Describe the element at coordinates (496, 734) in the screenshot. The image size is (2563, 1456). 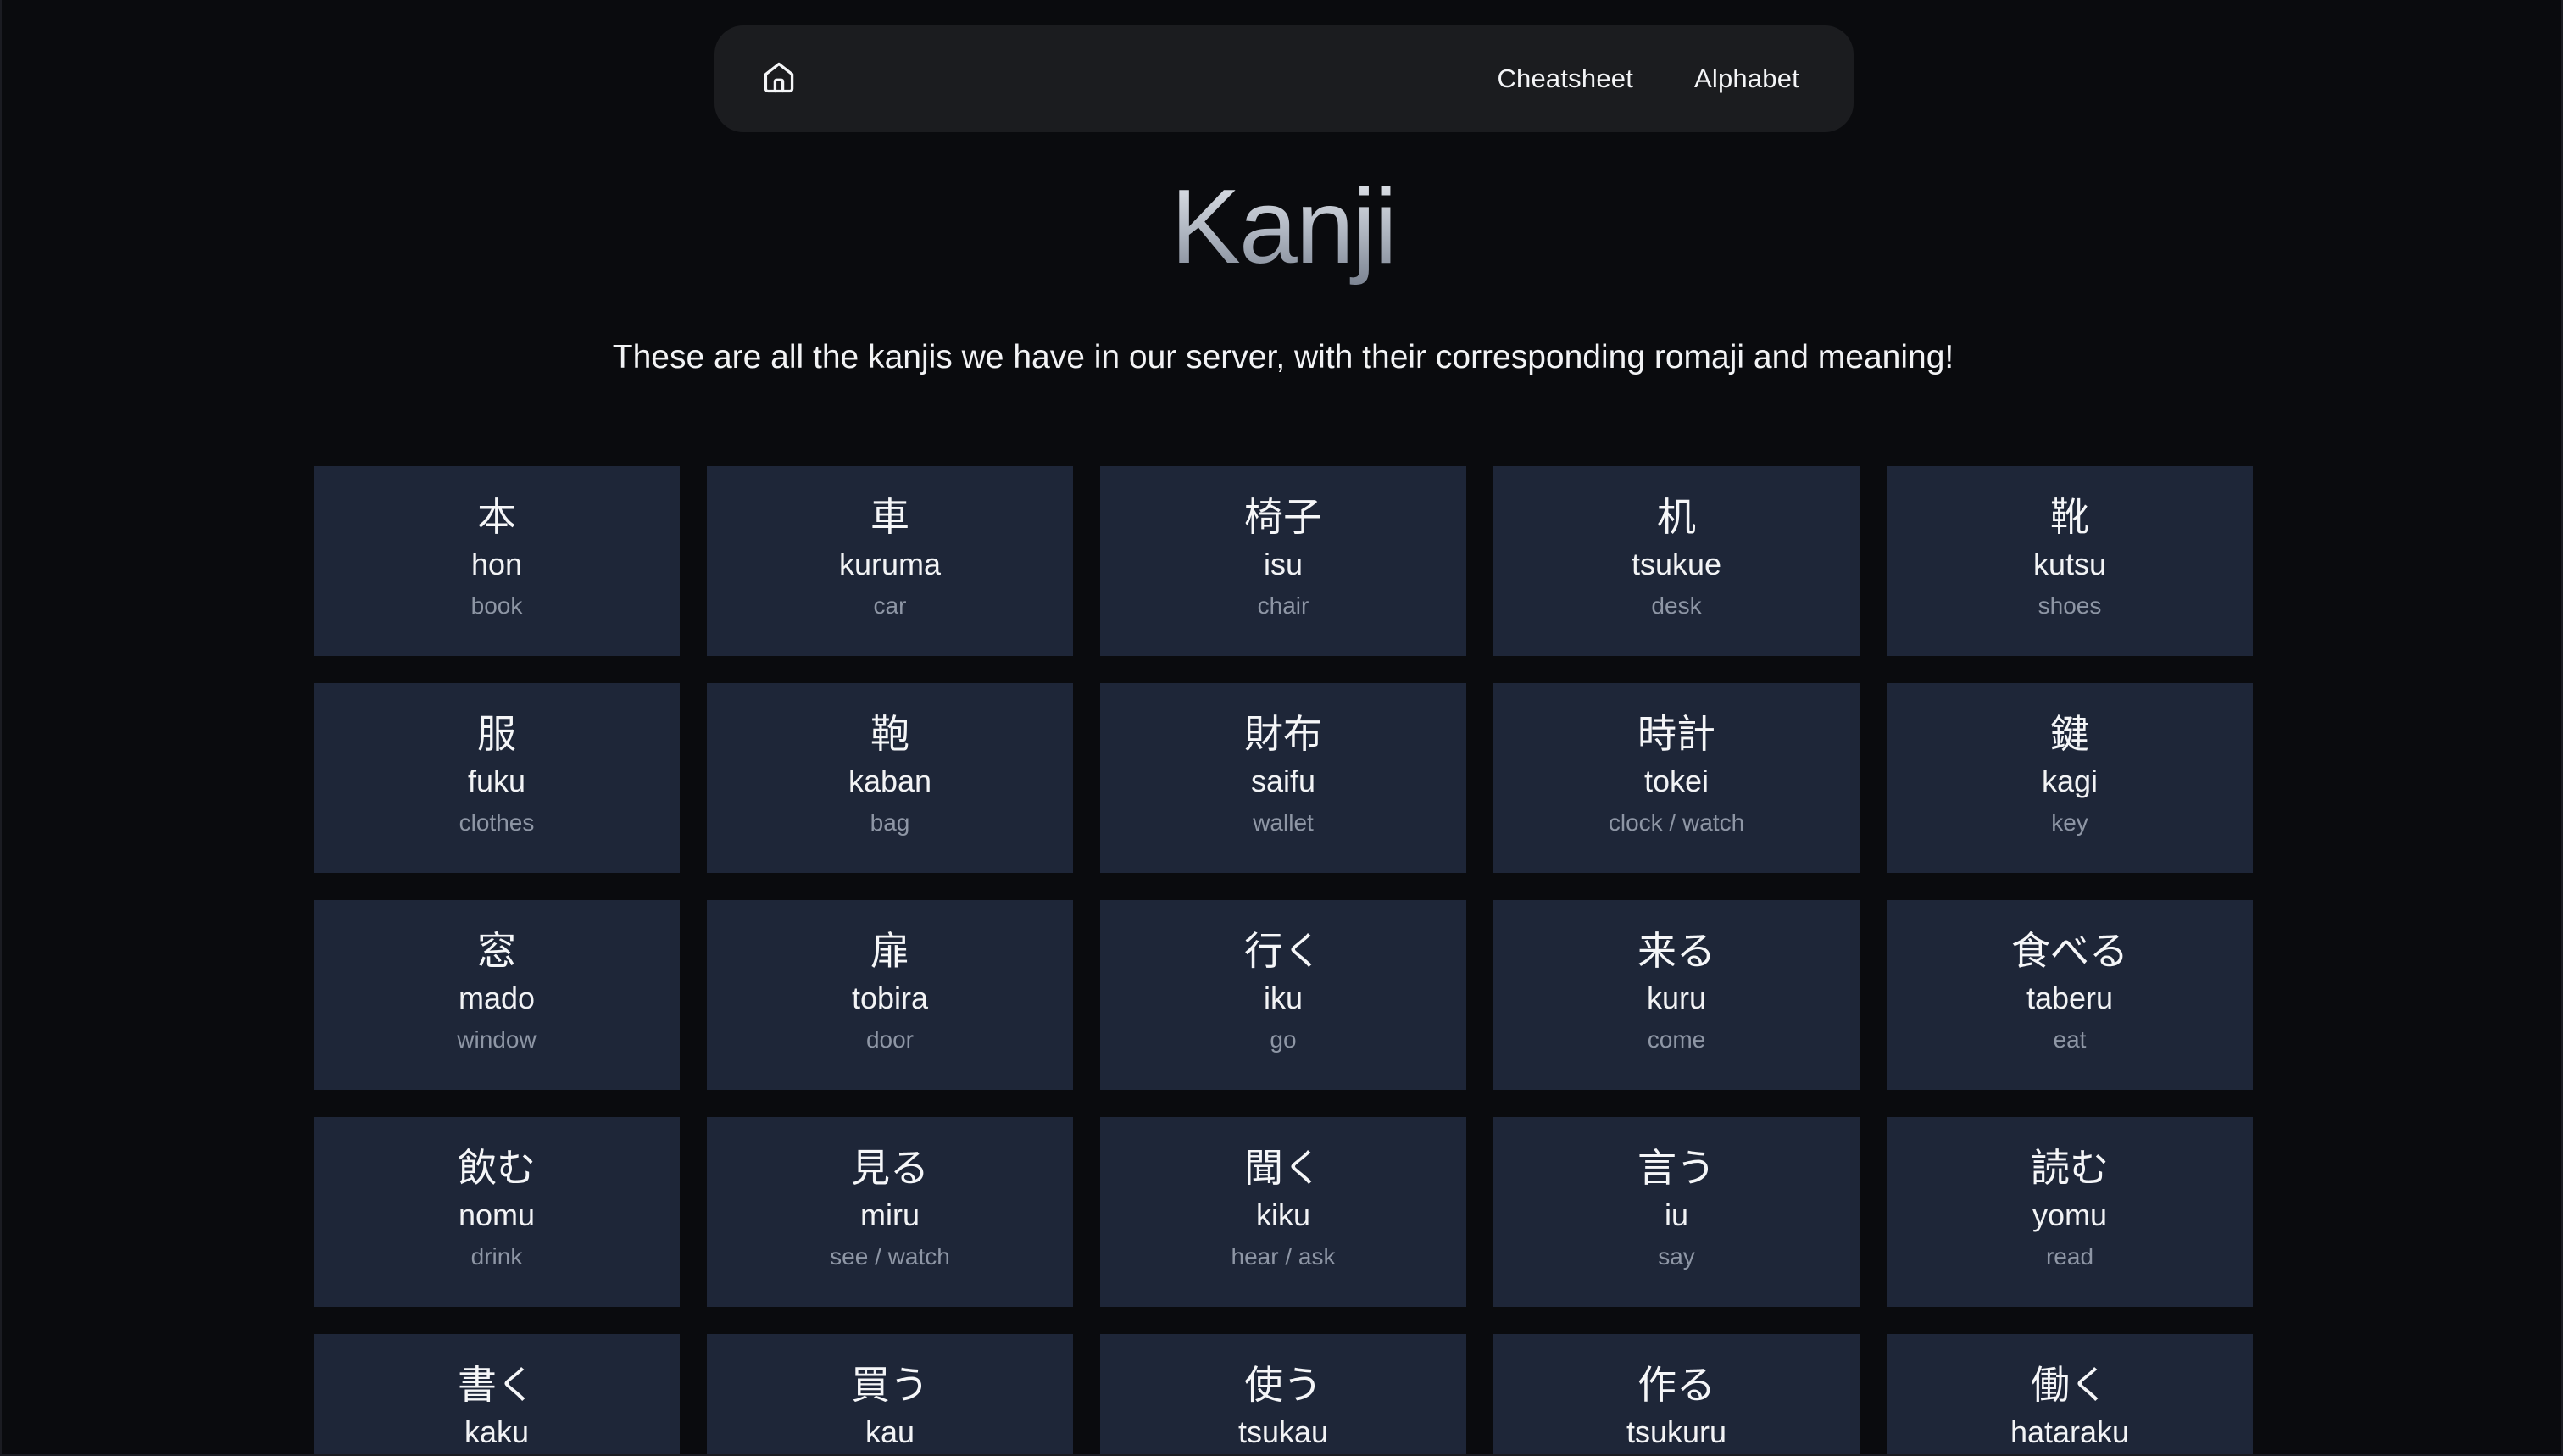
I see `kanji-character: 服` at that location.